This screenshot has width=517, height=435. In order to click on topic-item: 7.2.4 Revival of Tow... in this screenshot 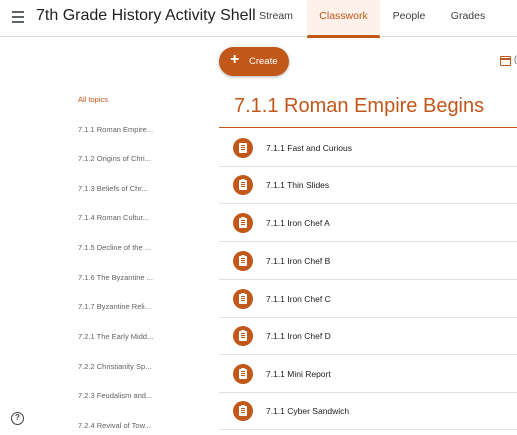, I will do `click(114, 425)`.